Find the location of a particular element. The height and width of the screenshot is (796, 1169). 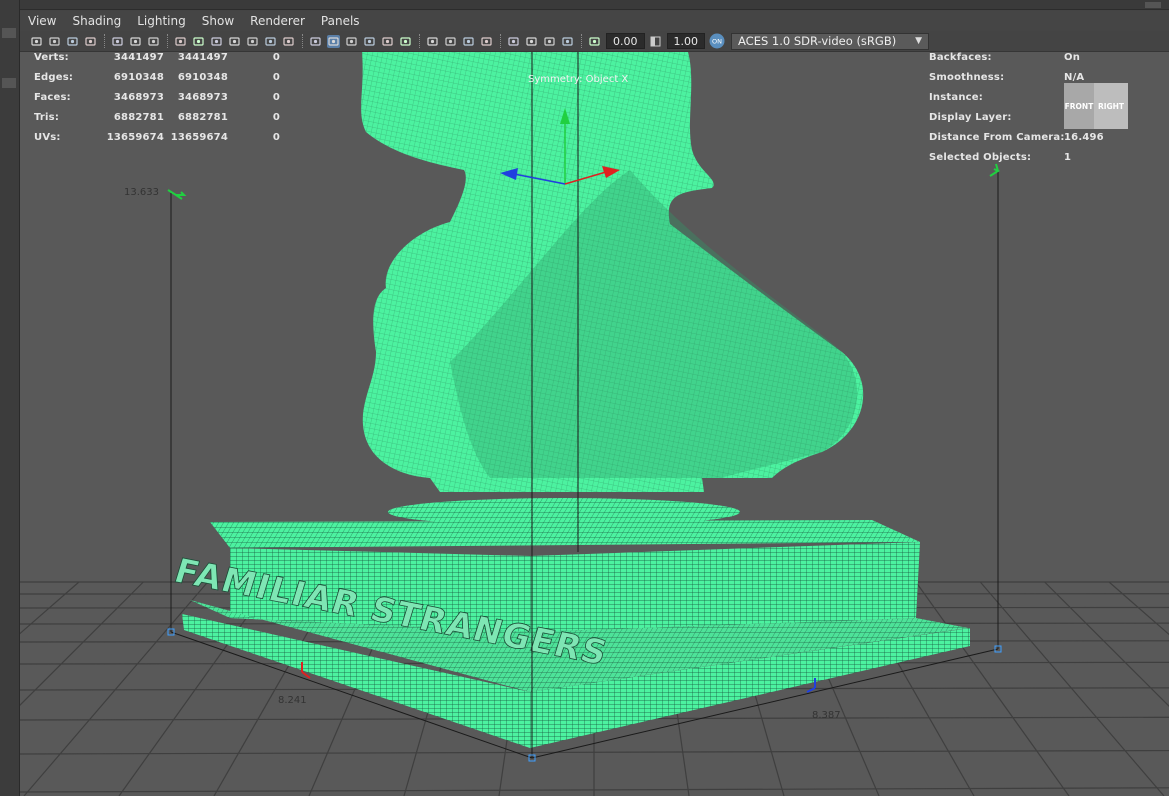

motion-blur-icon is located at coordinates (450, 41).